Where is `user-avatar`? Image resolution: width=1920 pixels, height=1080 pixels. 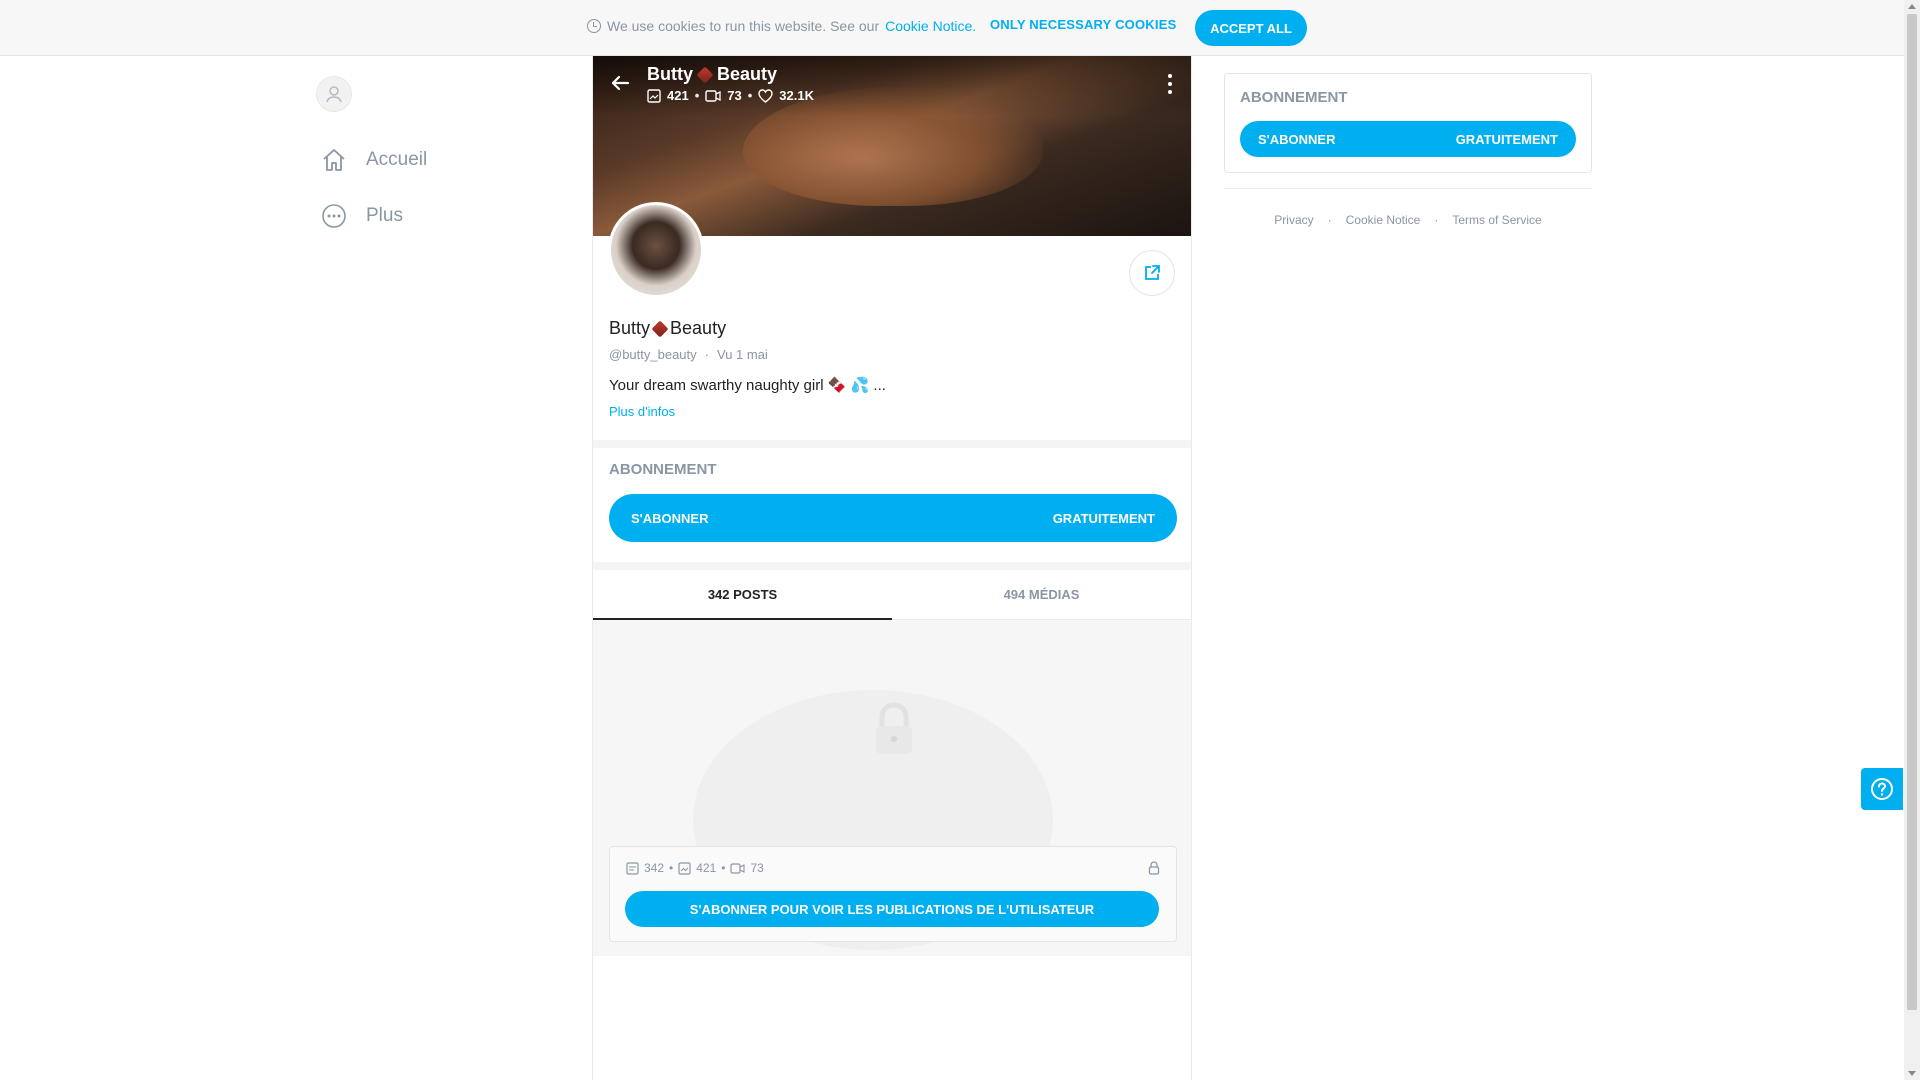 user-avatar is located at coordinates (334, 94).